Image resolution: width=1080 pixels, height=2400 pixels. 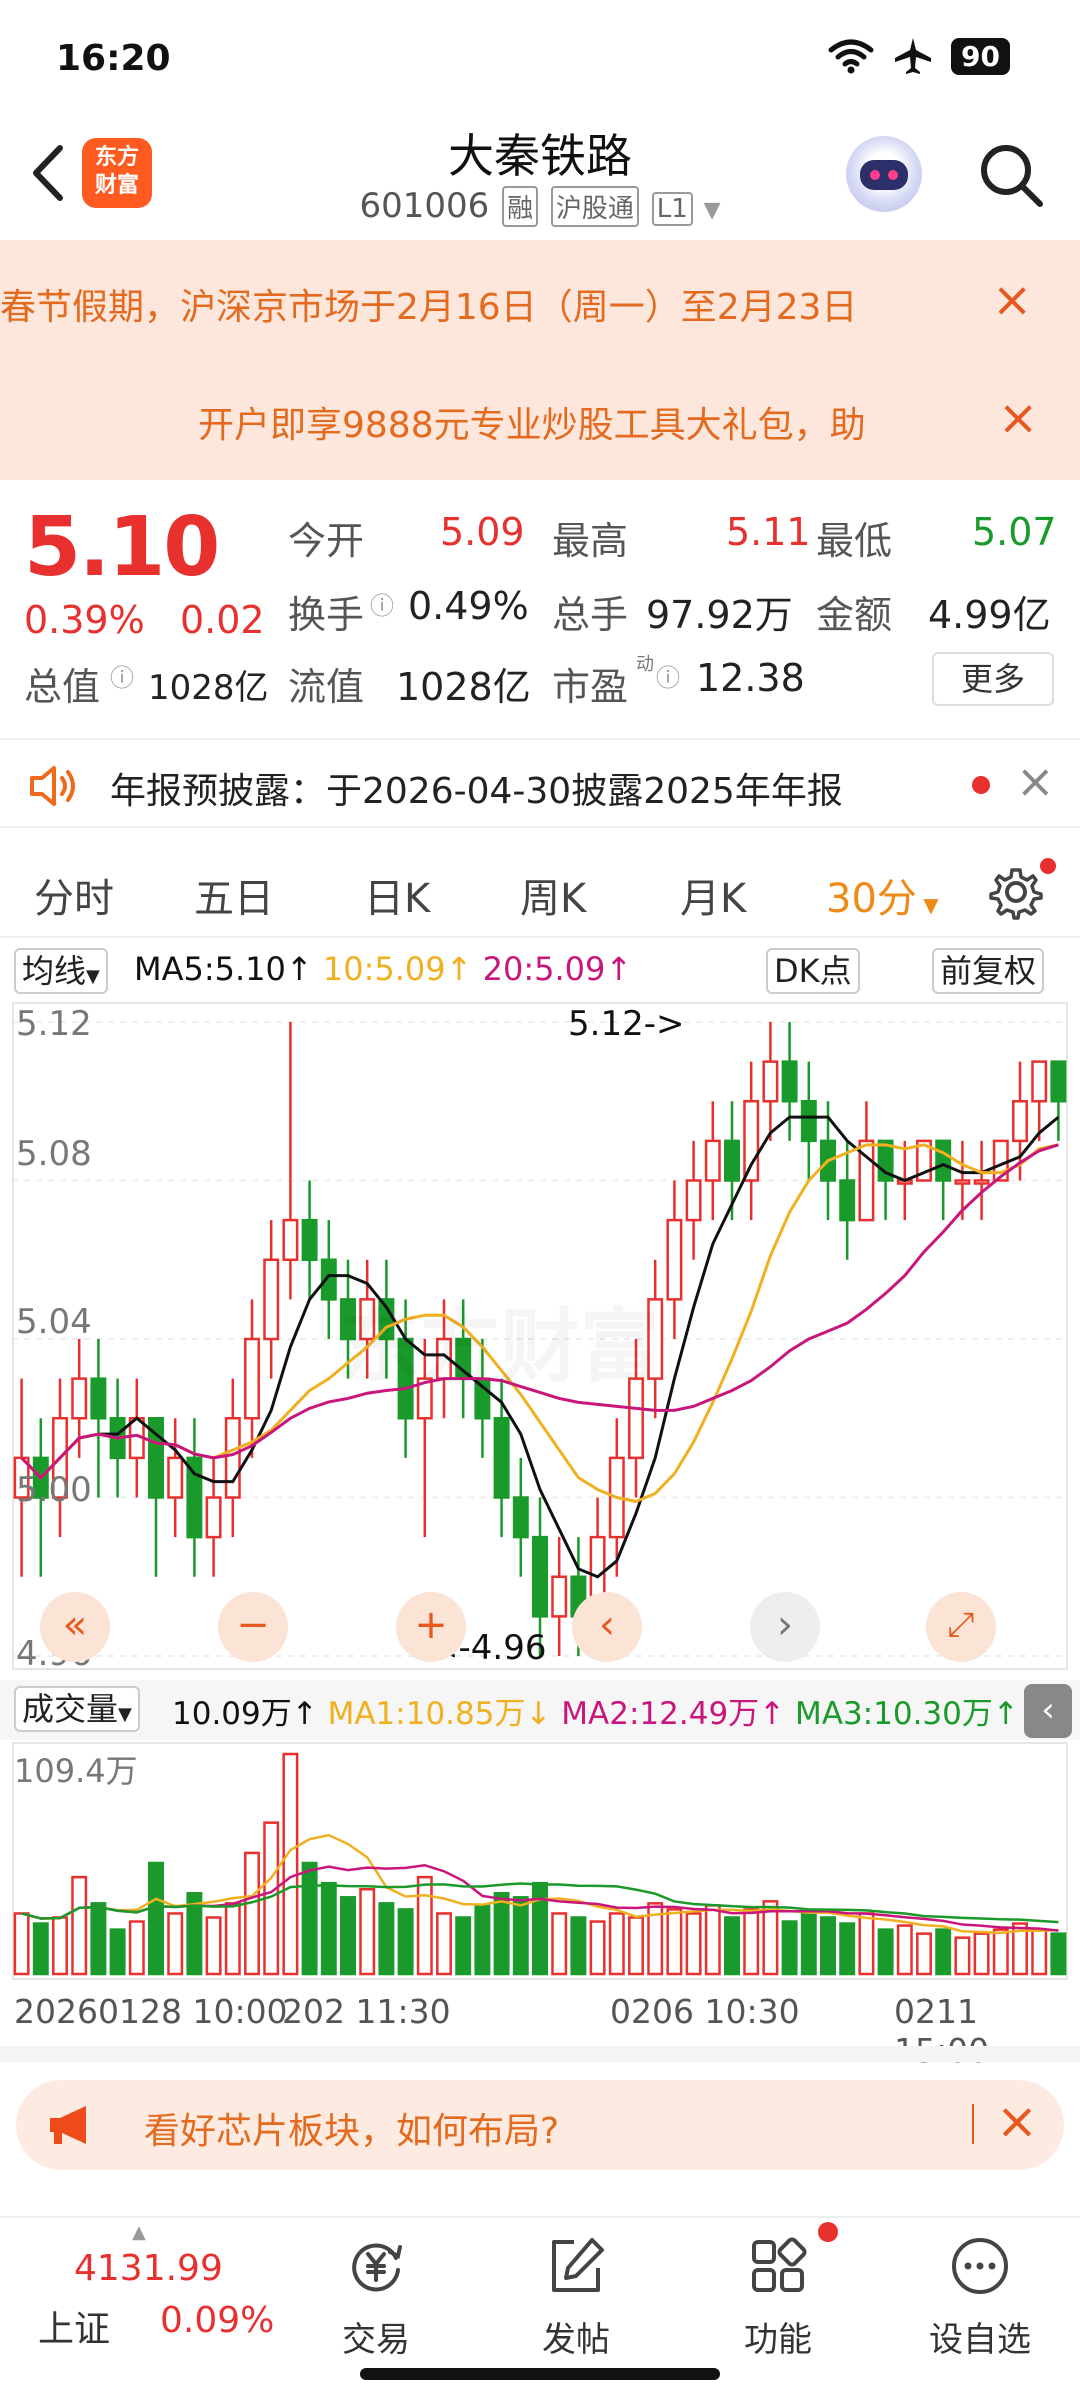 I want to click on adjust-button: 前复权, so click(x=988, y=971).